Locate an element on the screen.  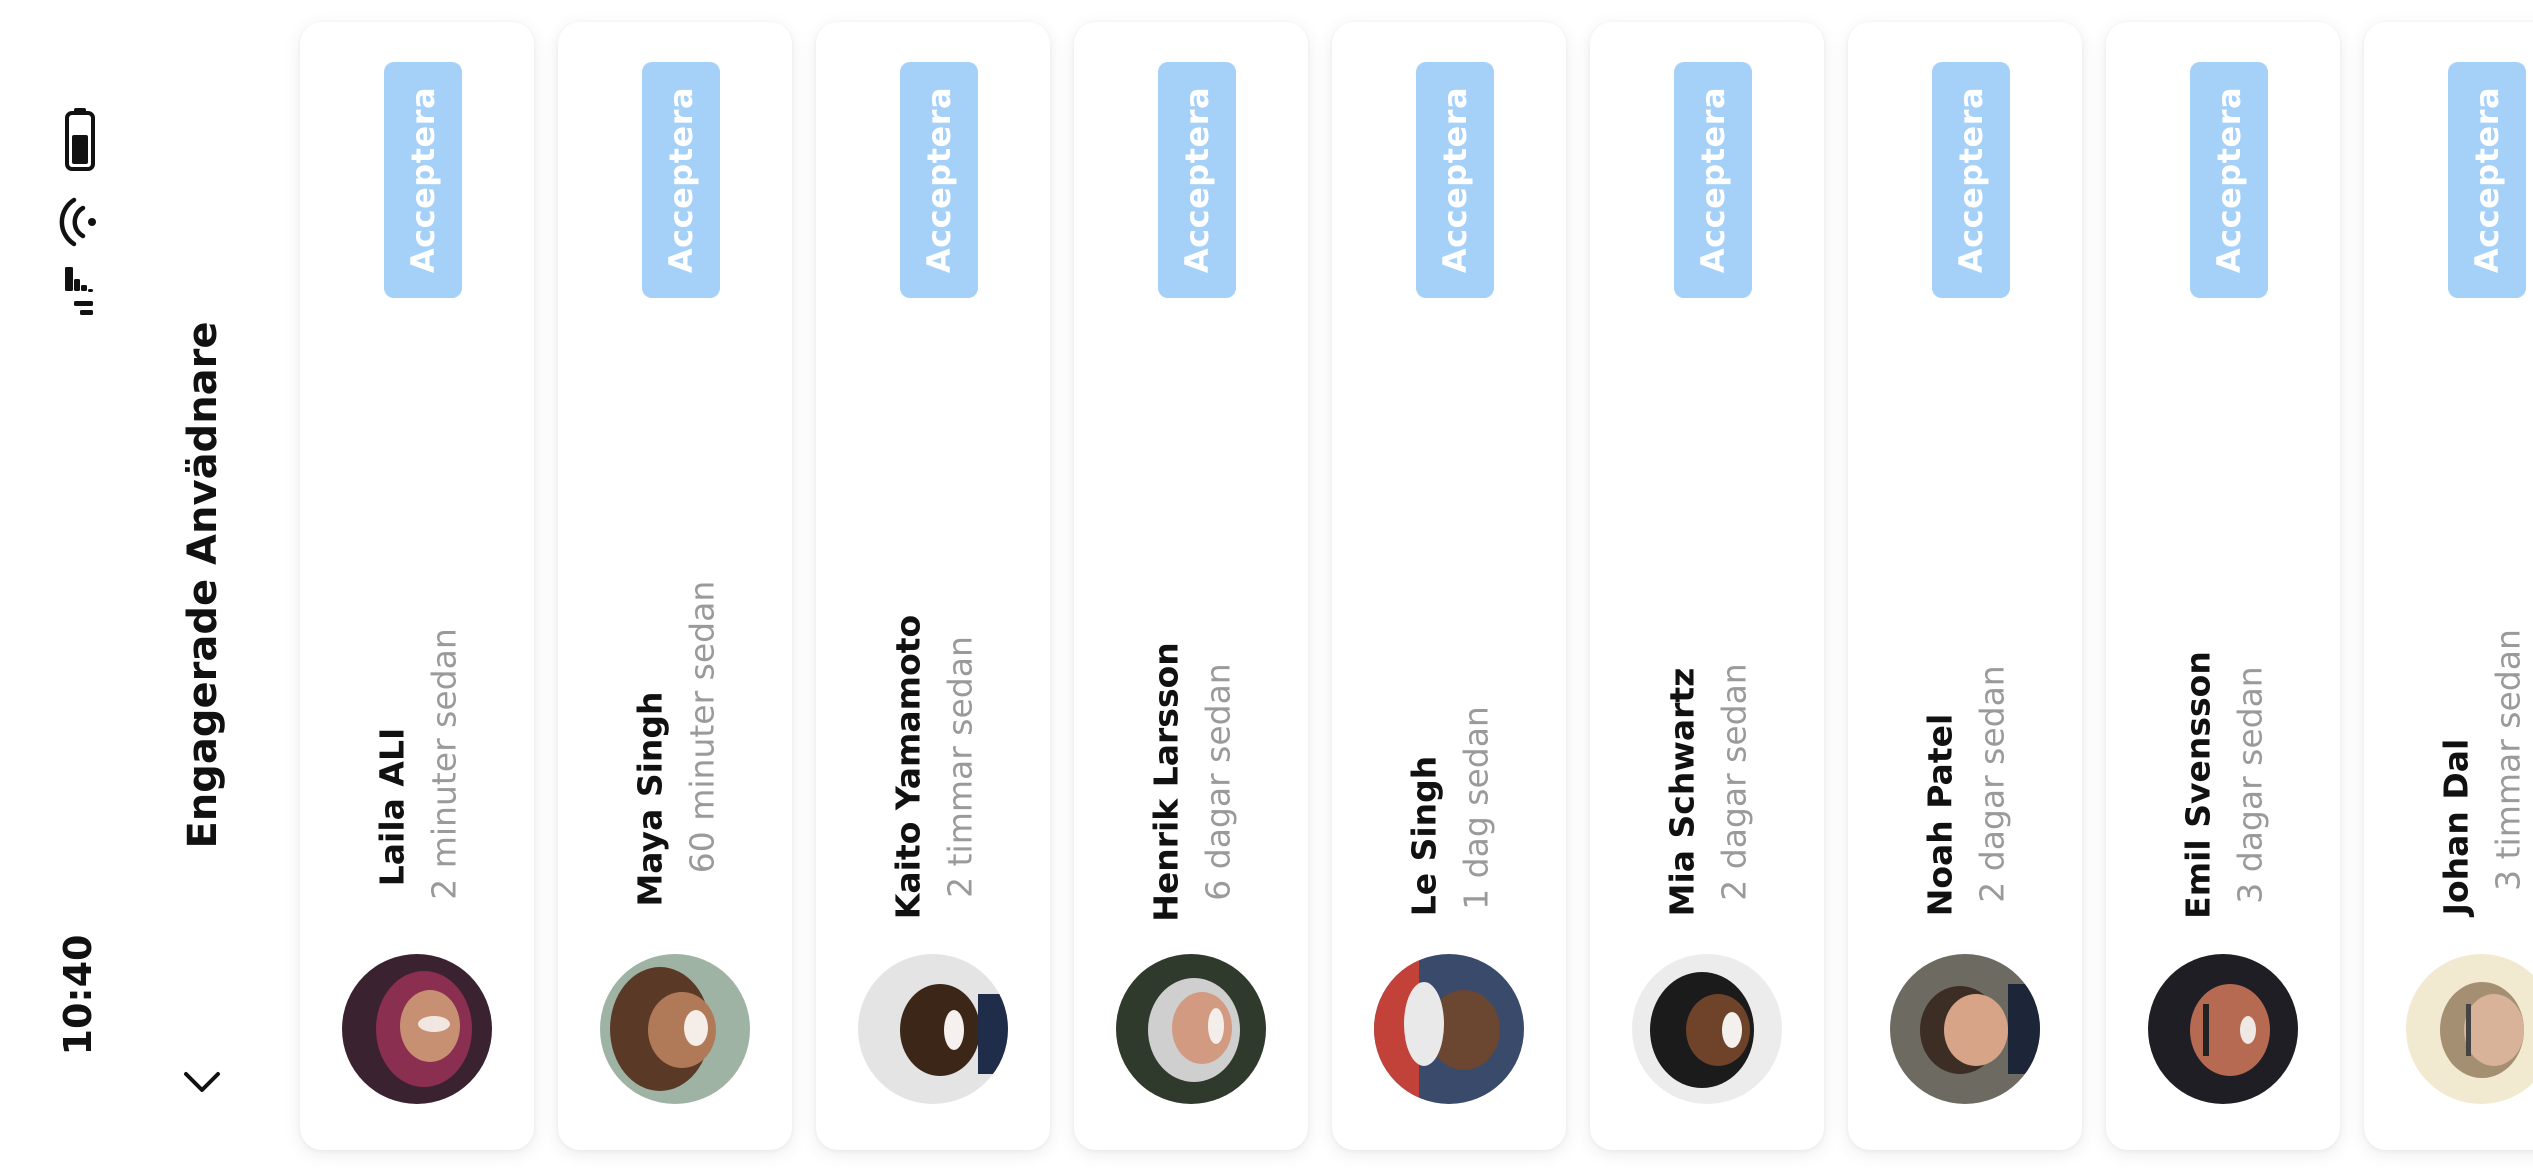
chevron-down-icon is located at coordinates (202, 1082).